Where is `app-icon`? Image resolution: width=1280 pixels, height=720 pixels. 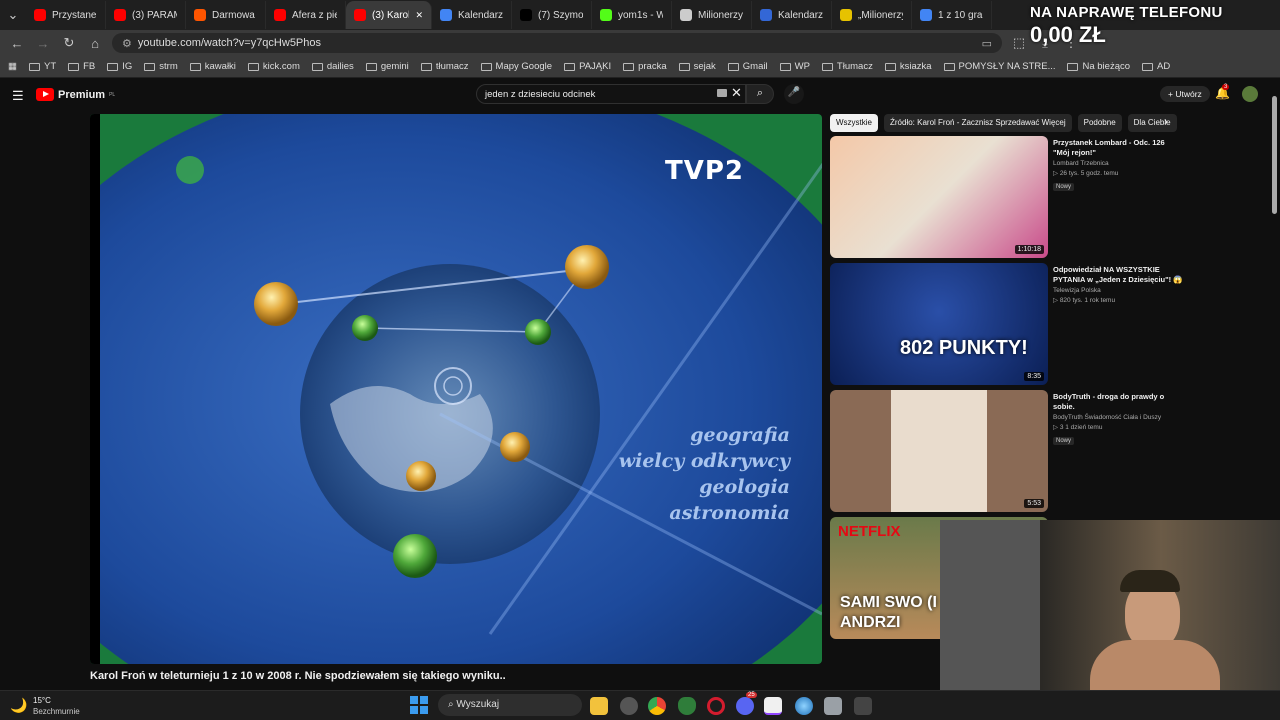
app-icon is located at coordinates (629, 706).